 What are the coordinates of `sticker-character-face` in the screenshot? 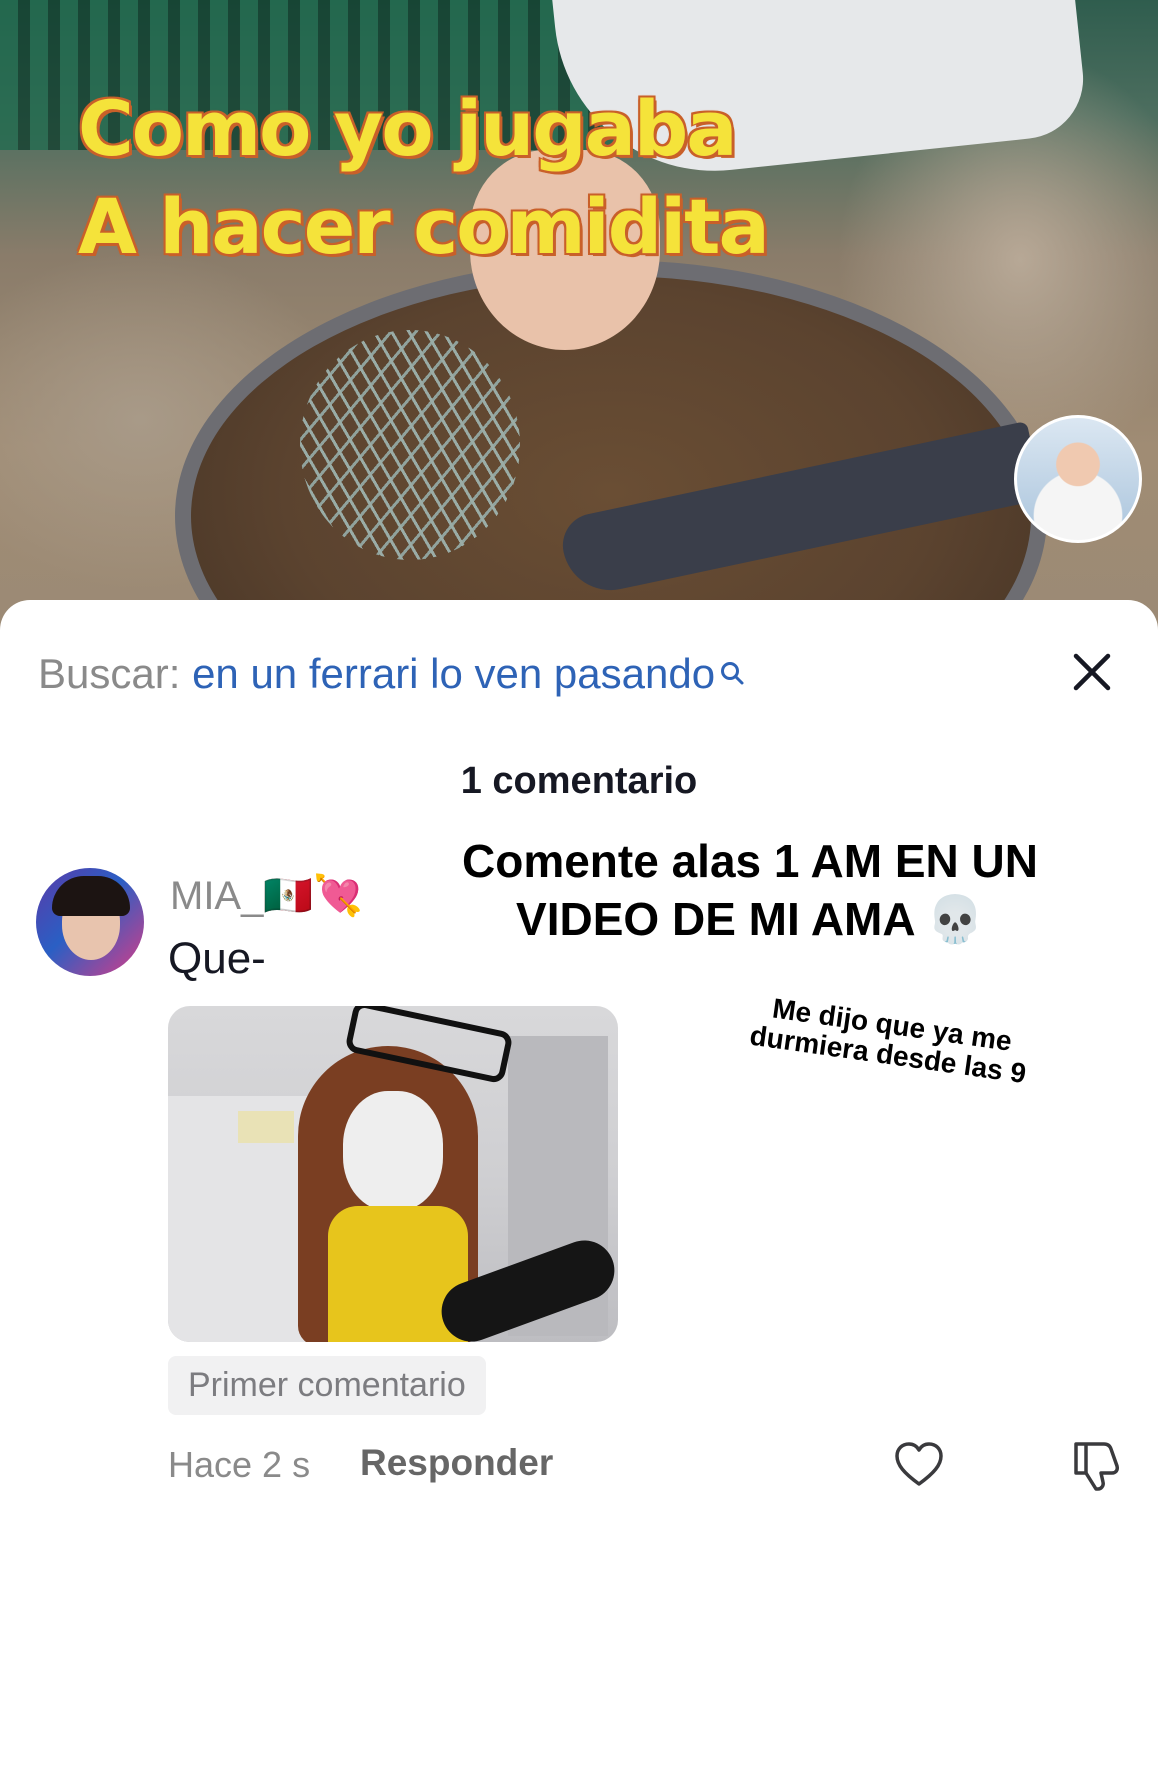 It's located at (393, 1151).